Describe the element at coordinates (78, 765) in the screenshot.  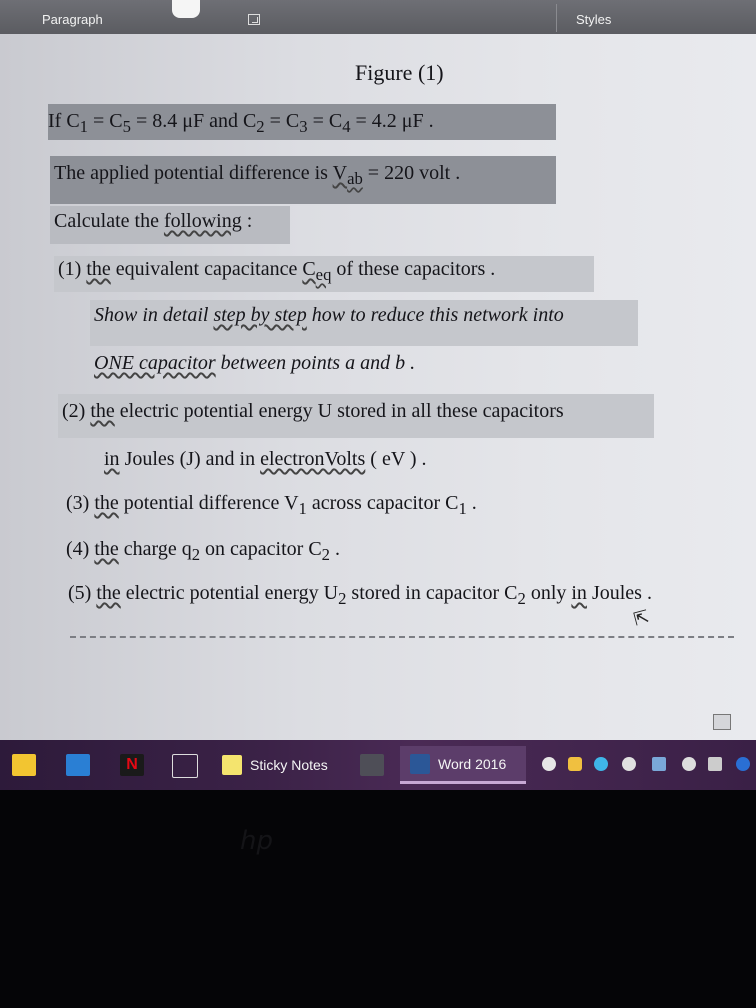
I see `mail-icon` at that location.